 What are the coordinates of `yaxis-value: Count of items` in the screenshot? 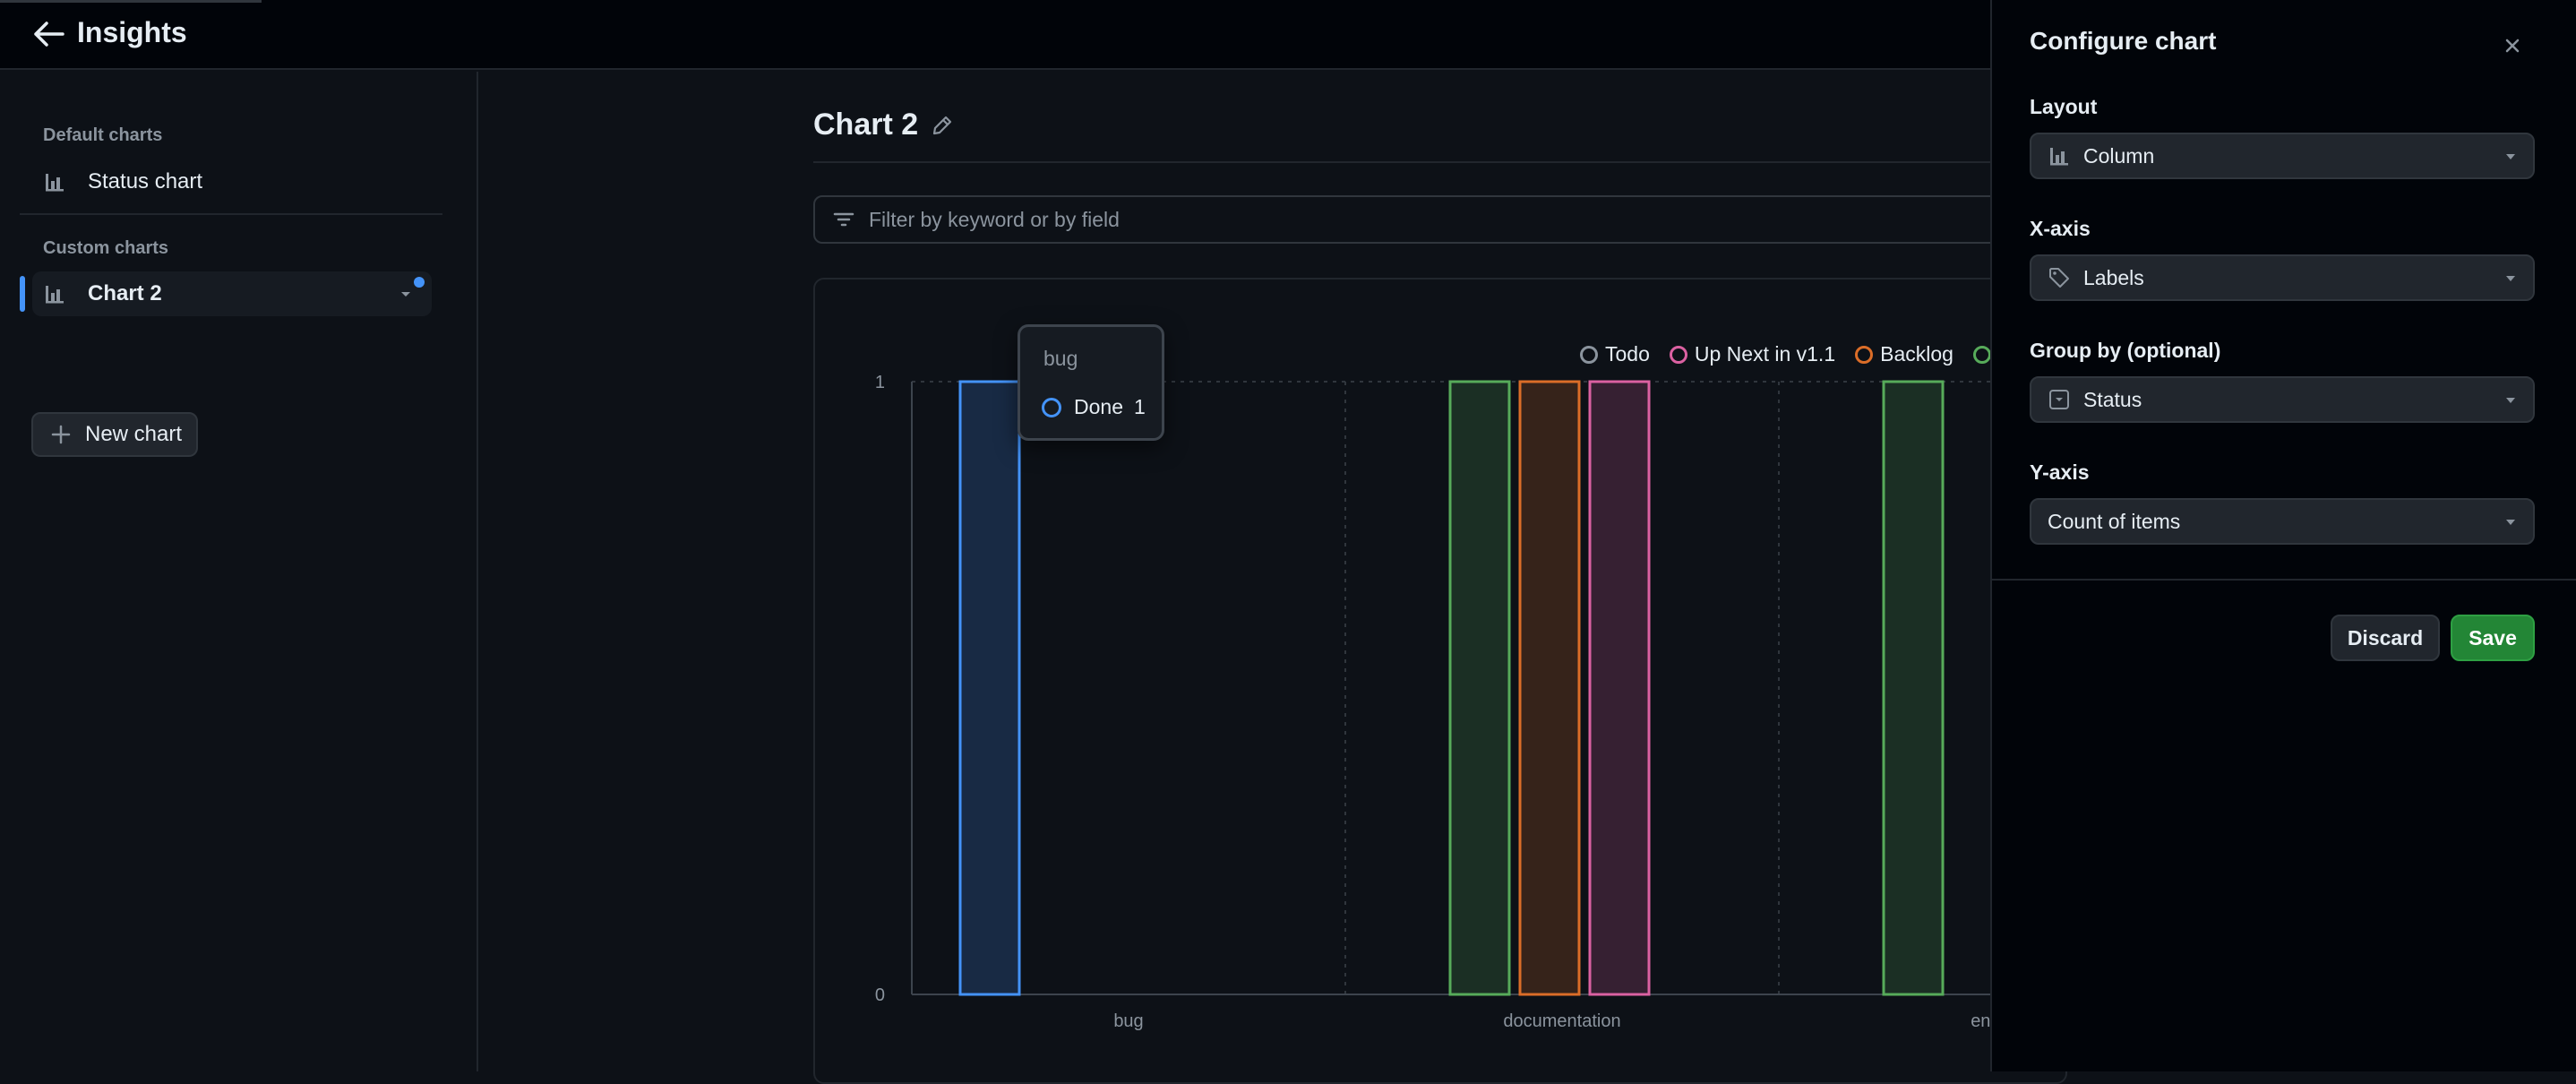 It's located at (2114, 521).